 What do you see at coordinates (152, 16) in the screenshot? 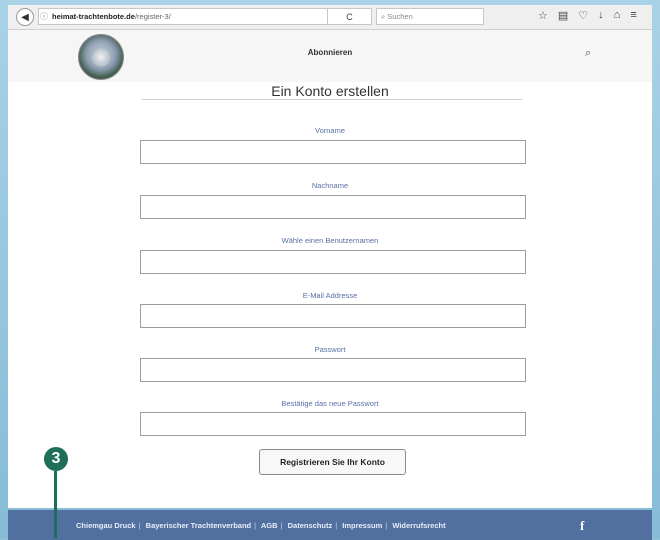
I see `url-path: /register-3/` at bounding box center [152, 16].